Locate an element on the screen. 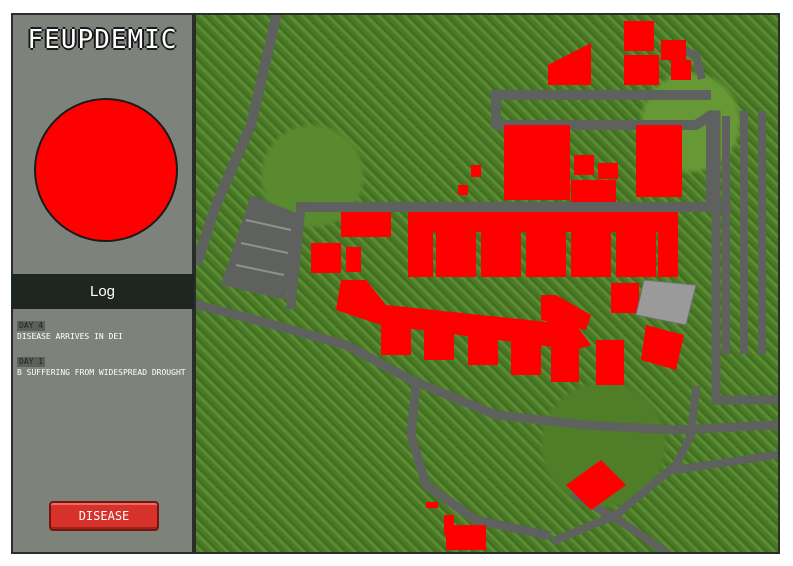 The height and width of the screenshot is (566, 793). log-message: DISEASE ARRIVES IN DEI is located at coordinates (70, 336).